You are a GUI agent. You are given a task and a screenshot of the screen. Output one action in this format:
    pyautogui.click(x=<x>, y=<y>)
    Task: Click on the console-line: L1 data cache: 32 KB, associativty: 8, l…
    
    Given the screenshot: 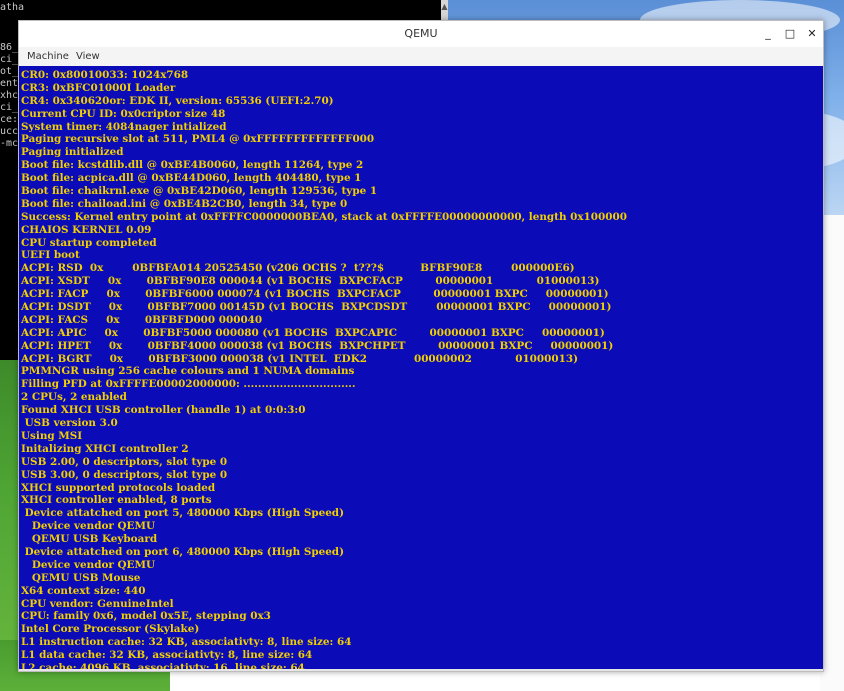 What is the action you would take?
    pyautogui.click(x=167, y=655)
    